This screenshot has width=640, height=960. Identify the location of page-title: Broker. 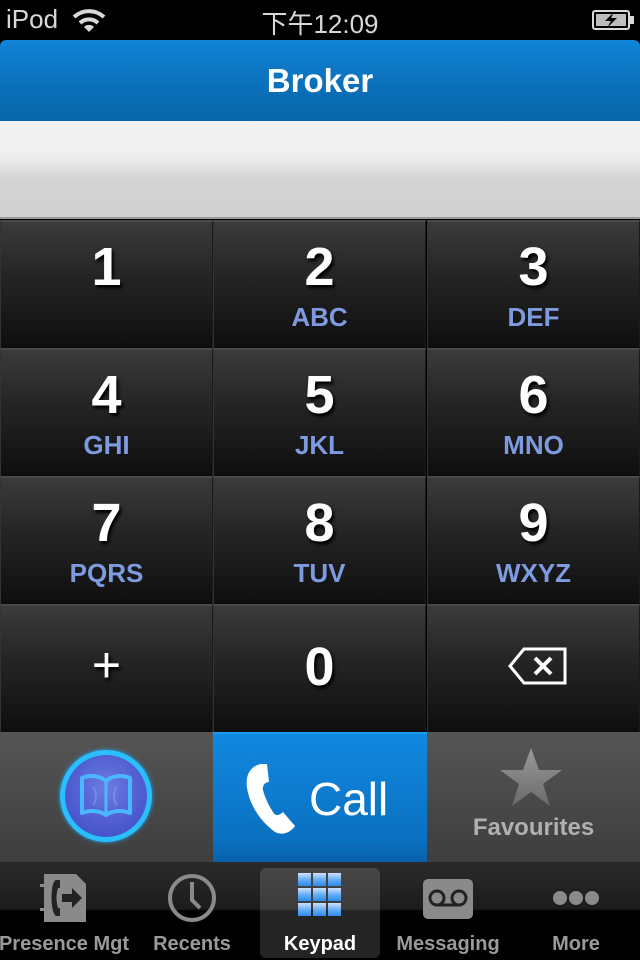
(320, 80).